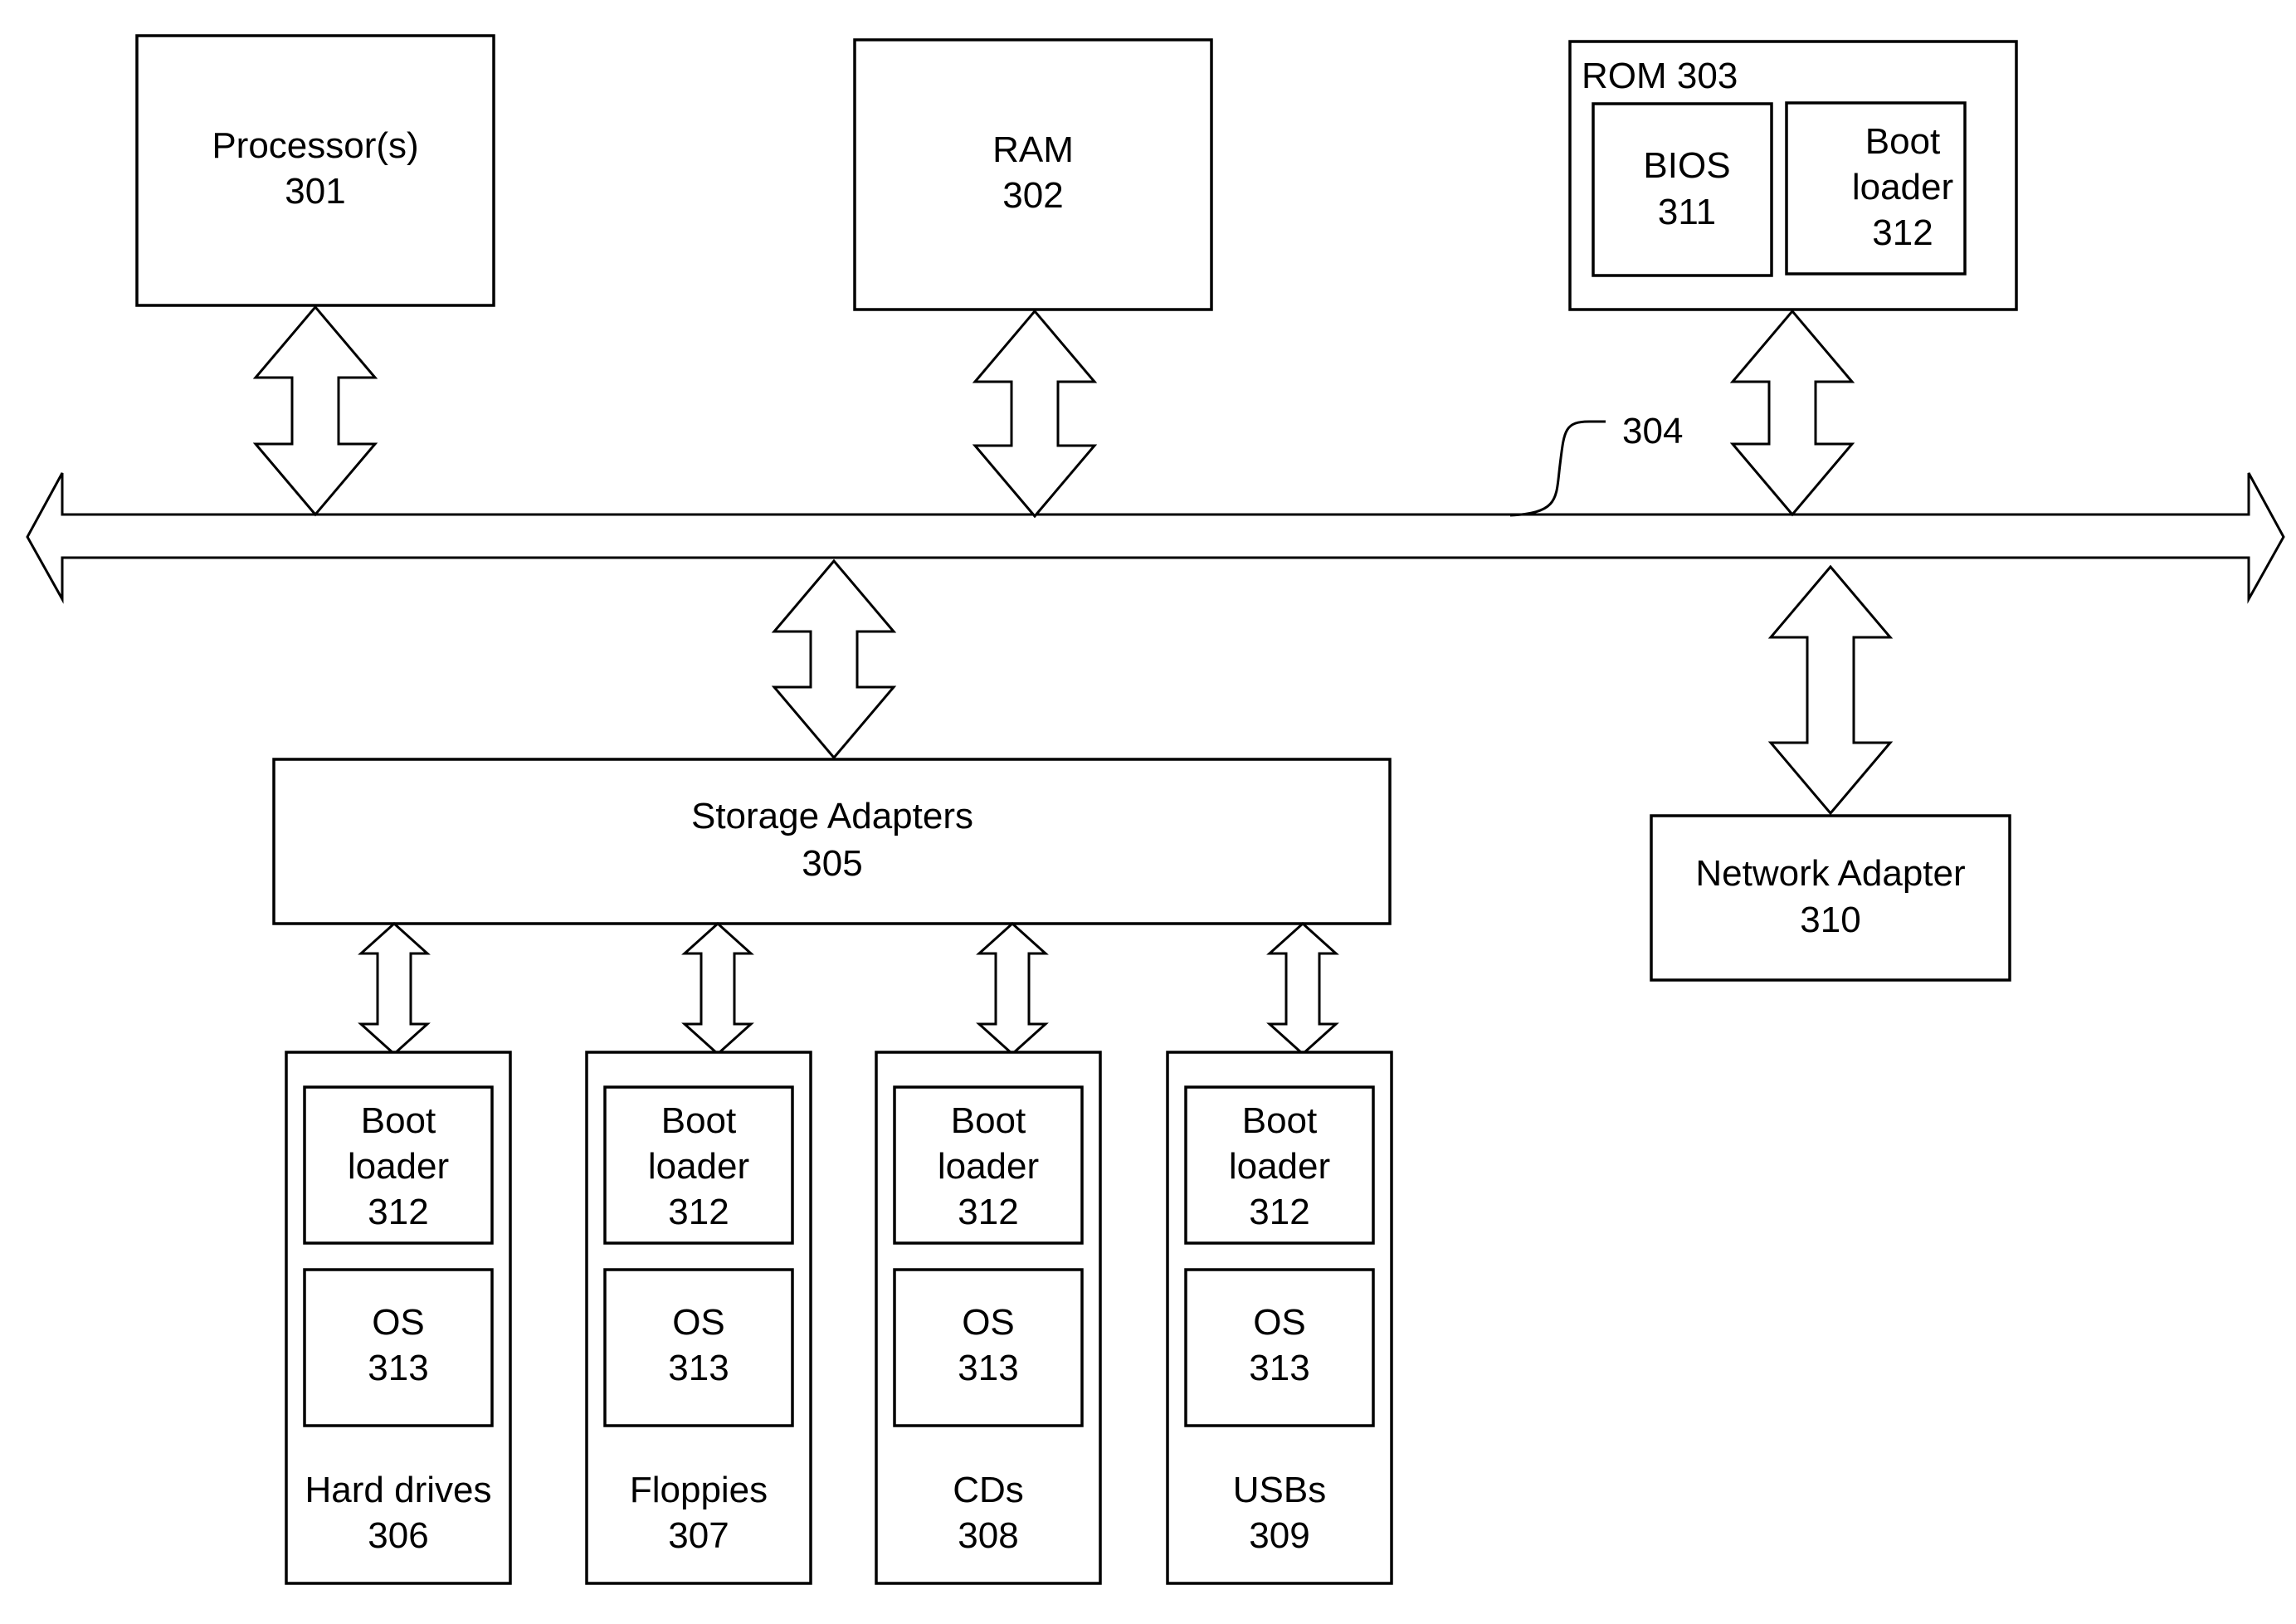 This screenshot has height=1624, width=2296. What do you see at coordinates (1686, 165) in the screenshot?
I see `bios-label: BIOS` at bounding box center [1686, 165].